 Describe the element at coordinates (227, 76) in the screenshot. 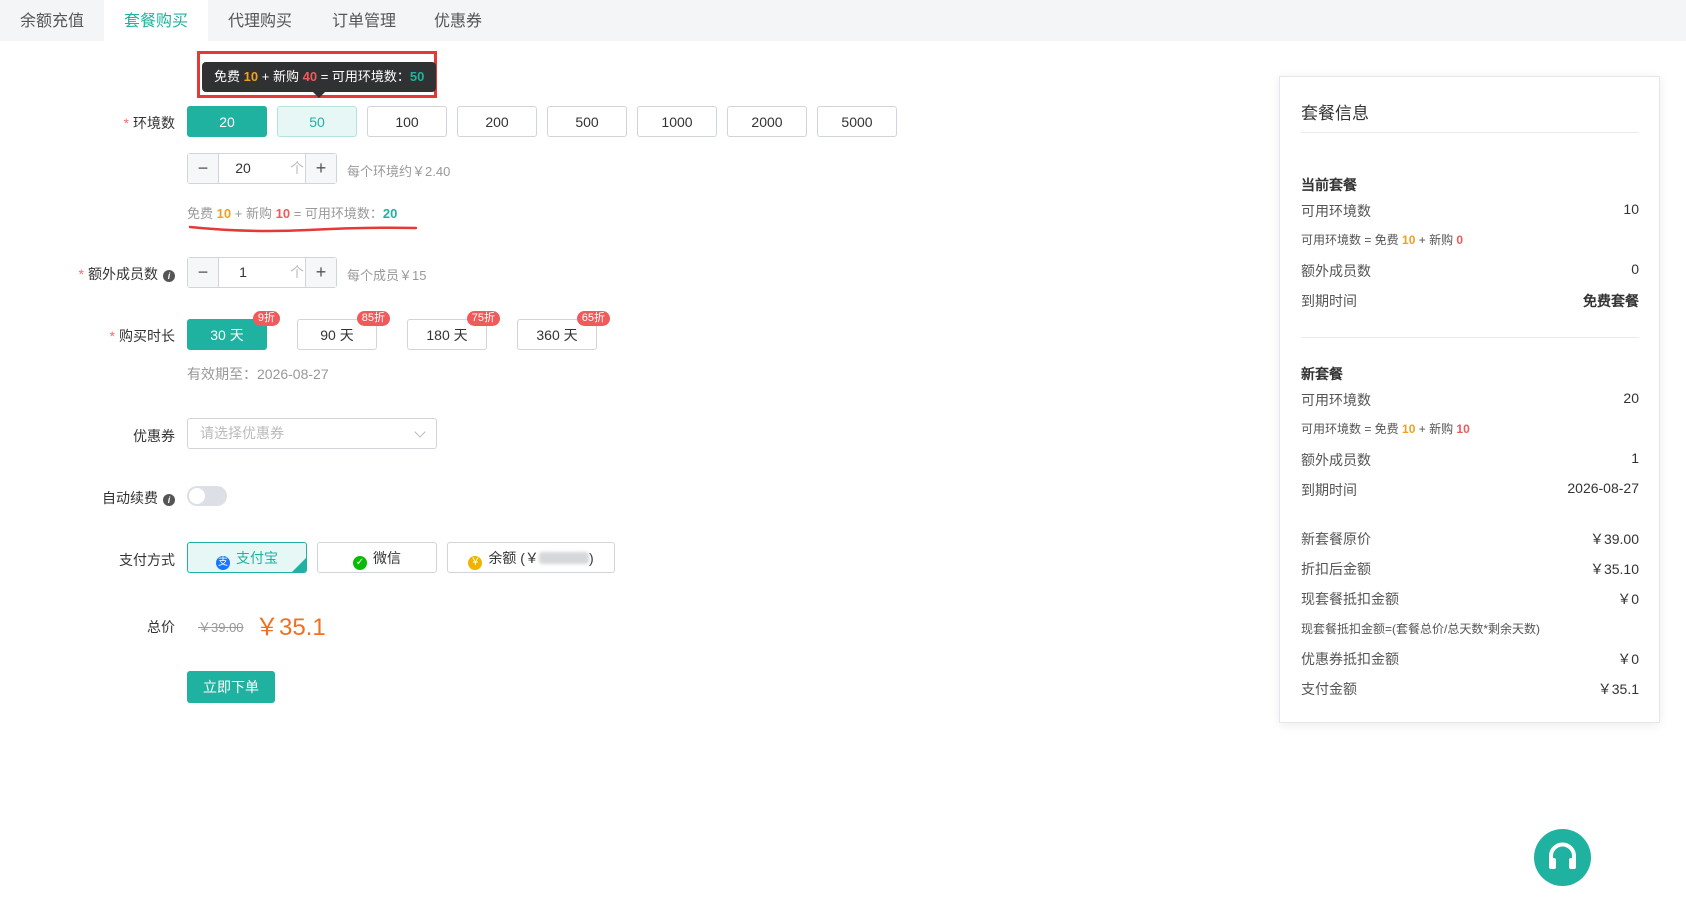

I see `tooltip-free-label: 免费` at that location.